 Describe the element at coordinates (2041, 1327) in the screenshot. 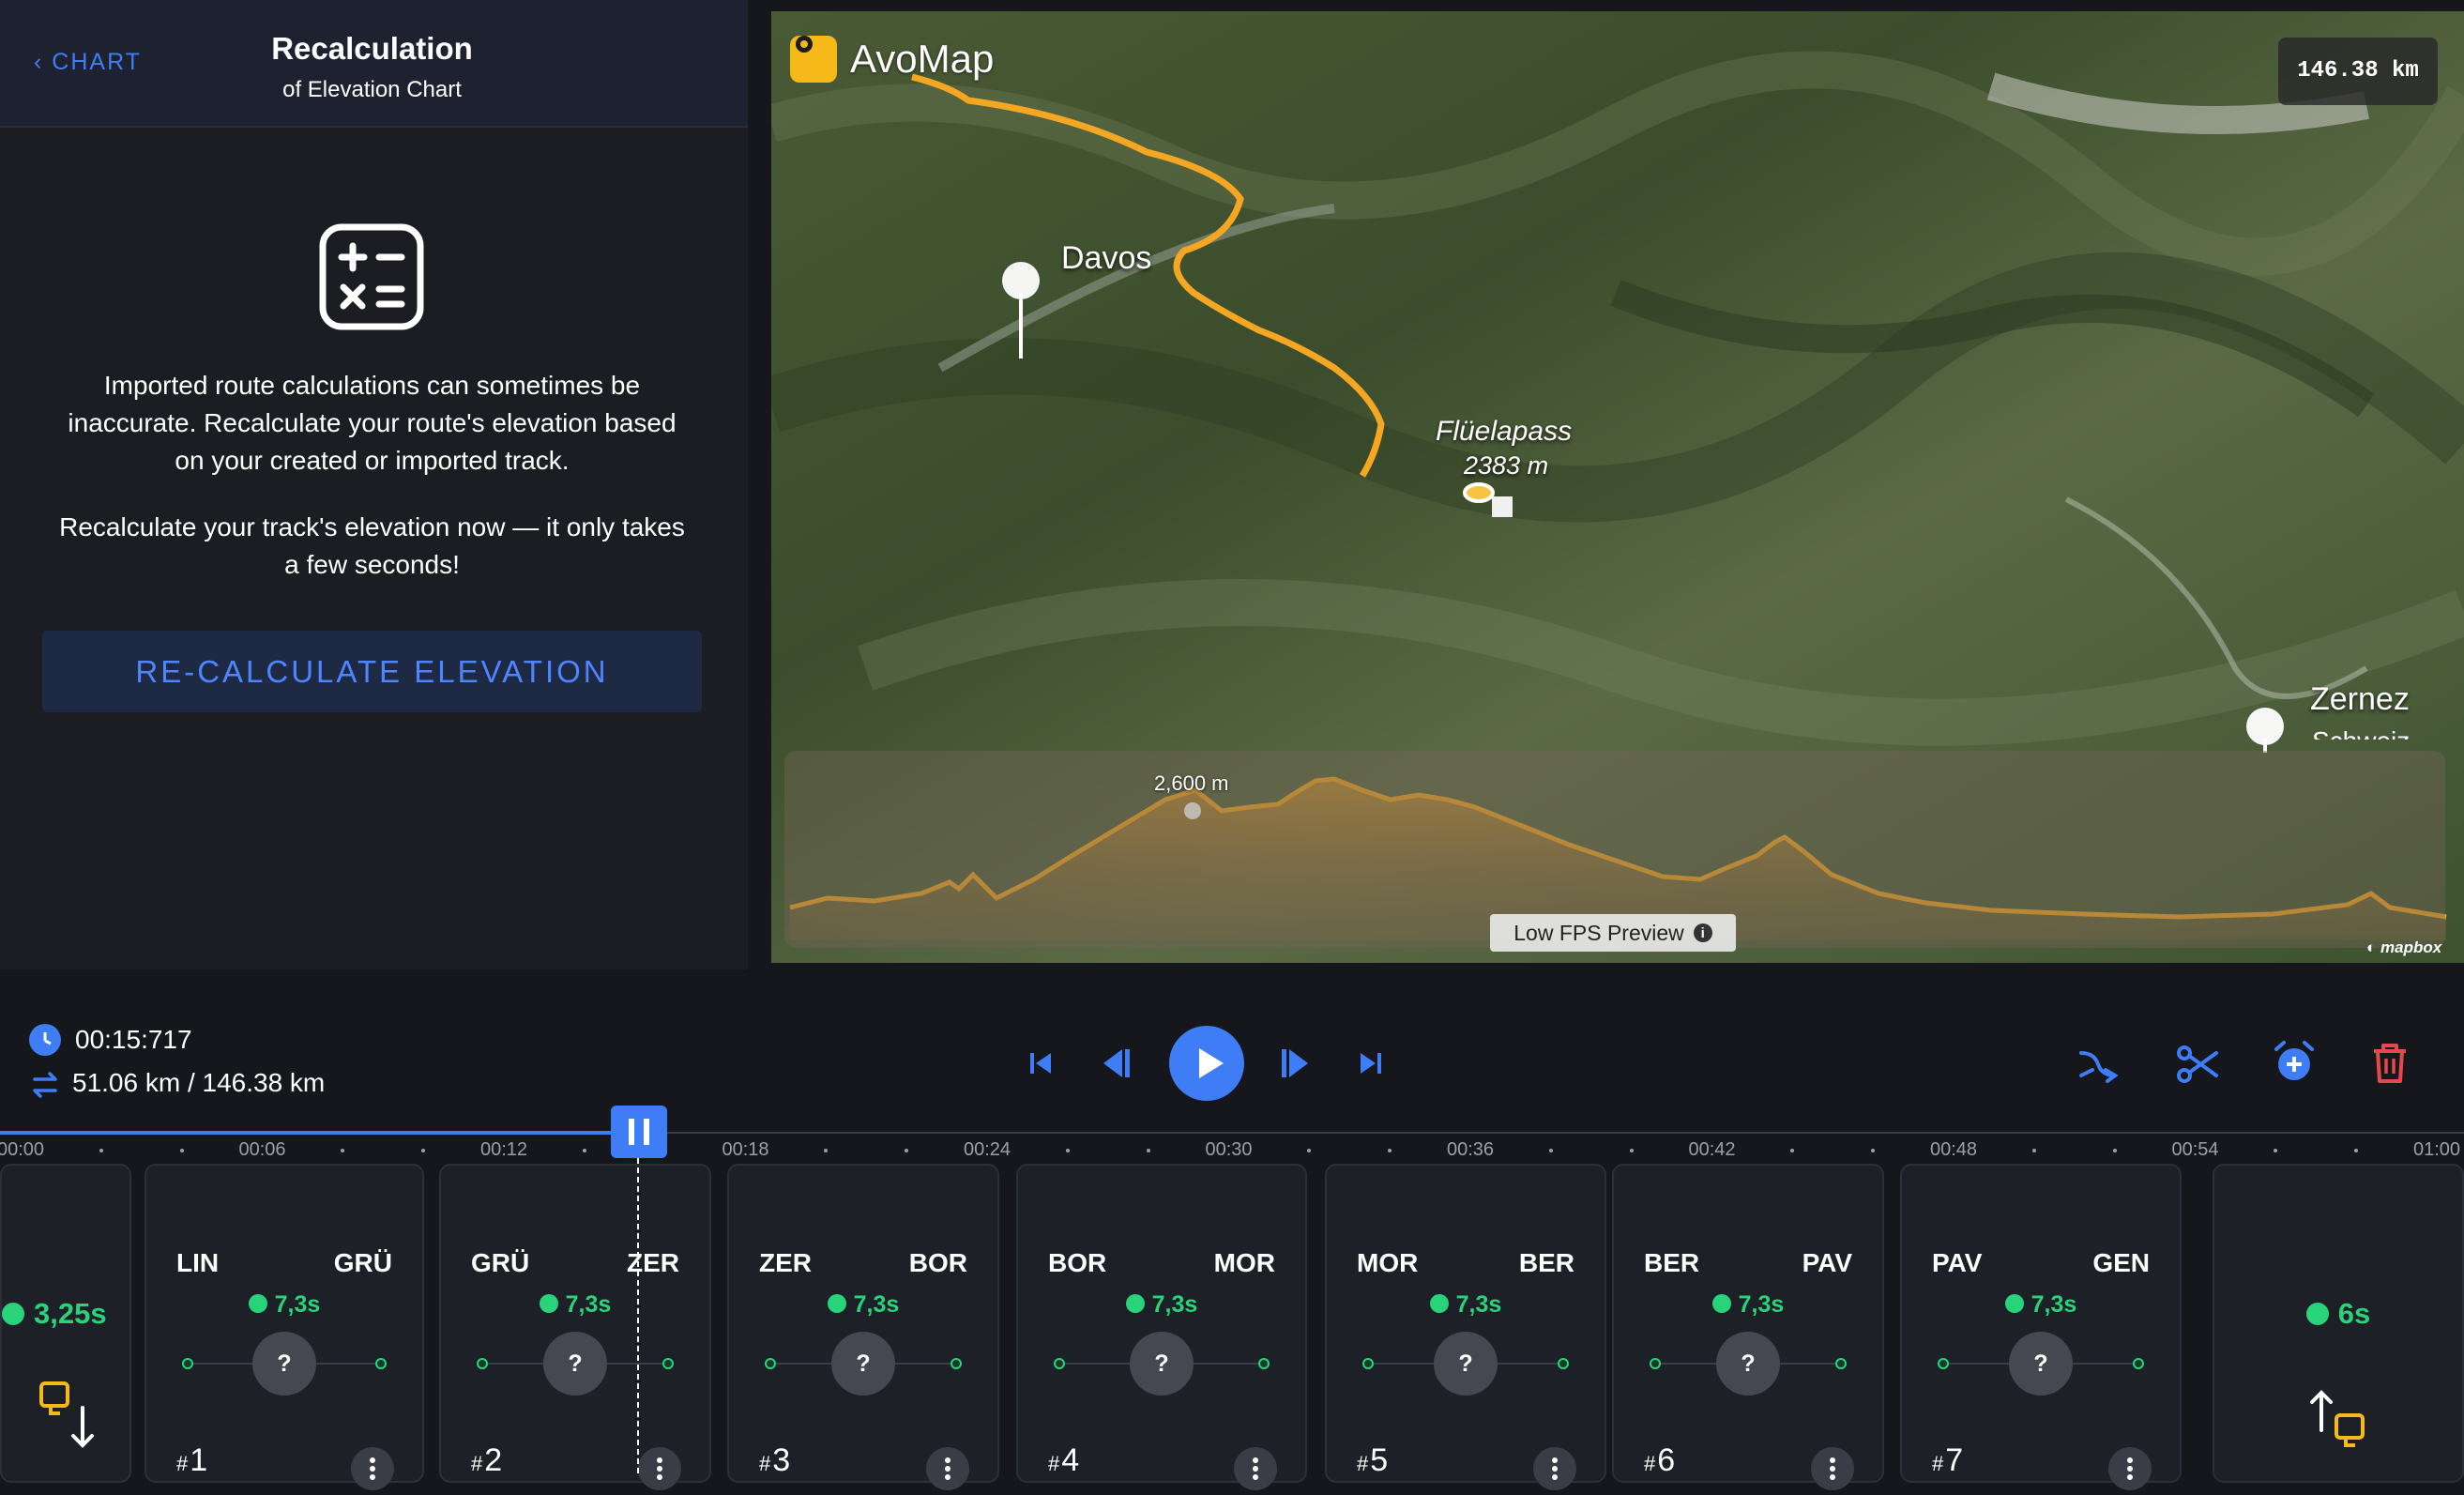

I see `route-segment: PAV GEN 7,3s? #7` at that location.